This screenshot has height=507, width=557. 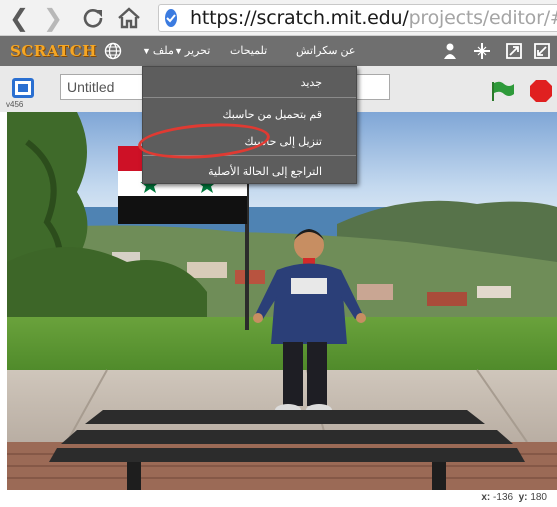 I want to click on verified-check-icon, so click(x=171, y=18).